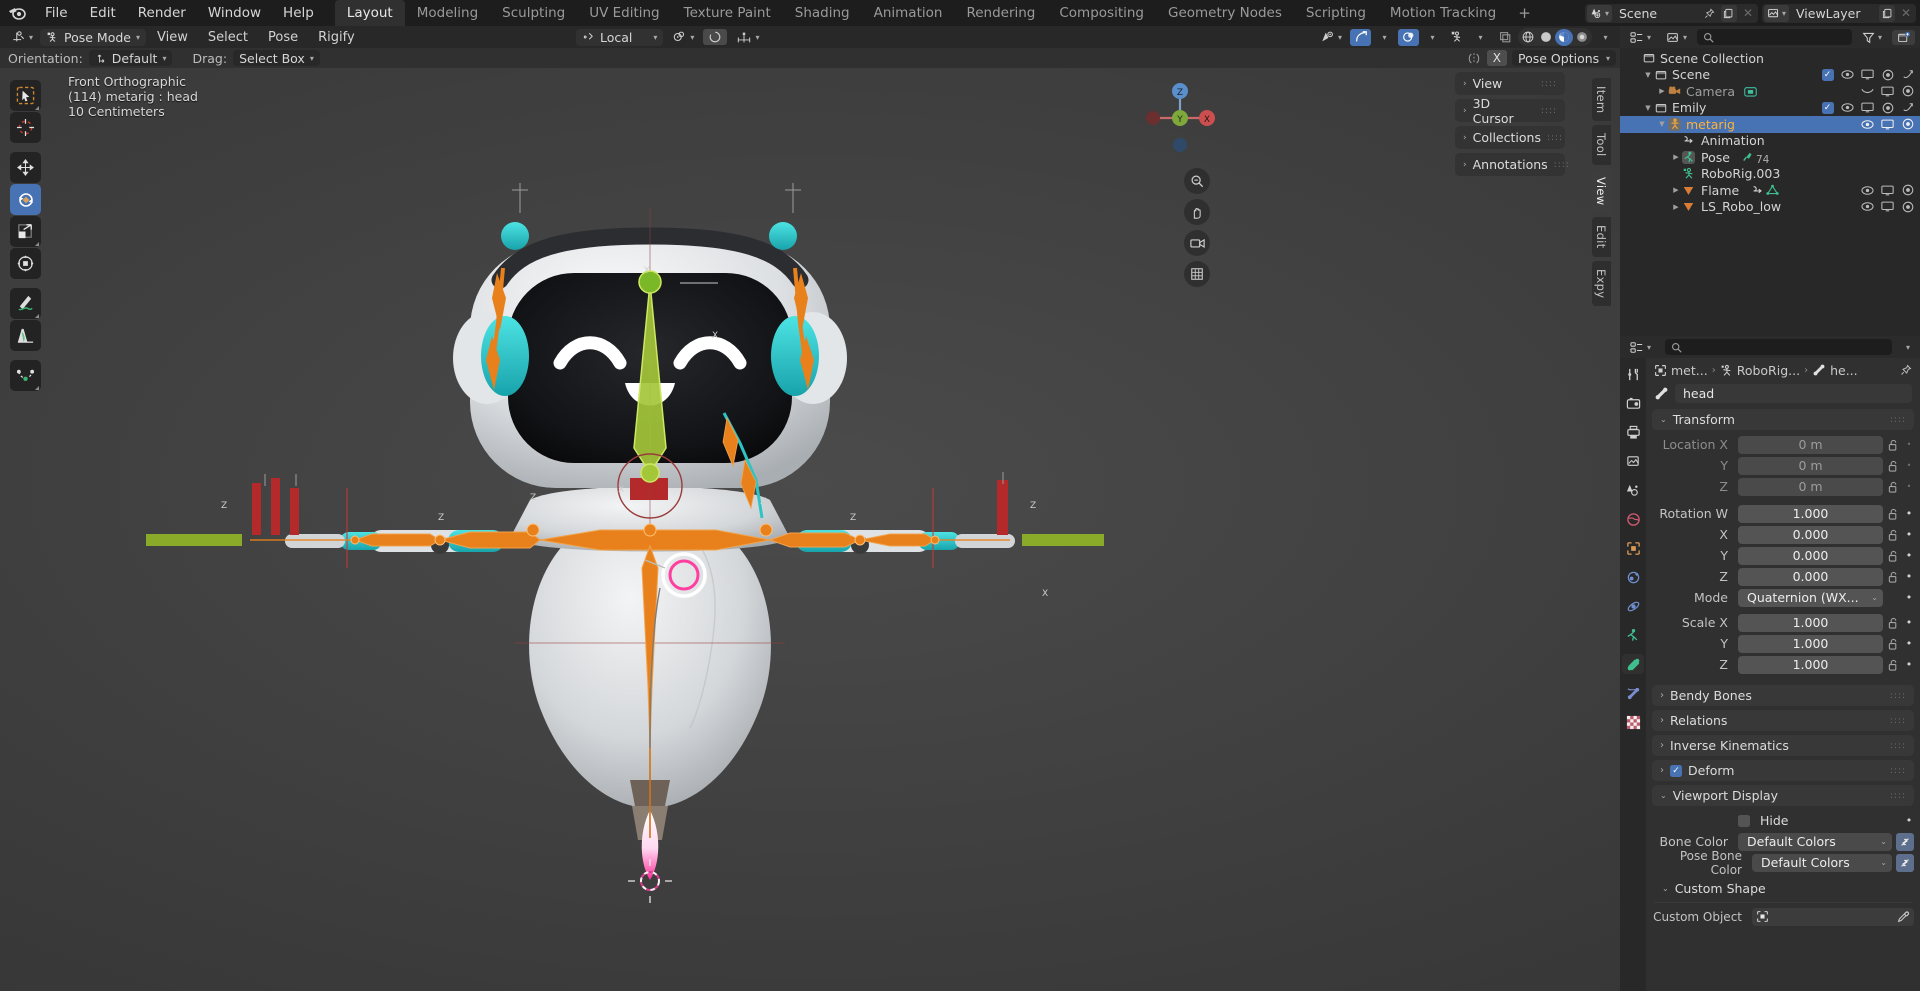 The height and width of the screenshot is (991, 1920). Describe the element at coordinates (1360, 37) in the screenshot. I see `show-gizmo-toggle` at that location.